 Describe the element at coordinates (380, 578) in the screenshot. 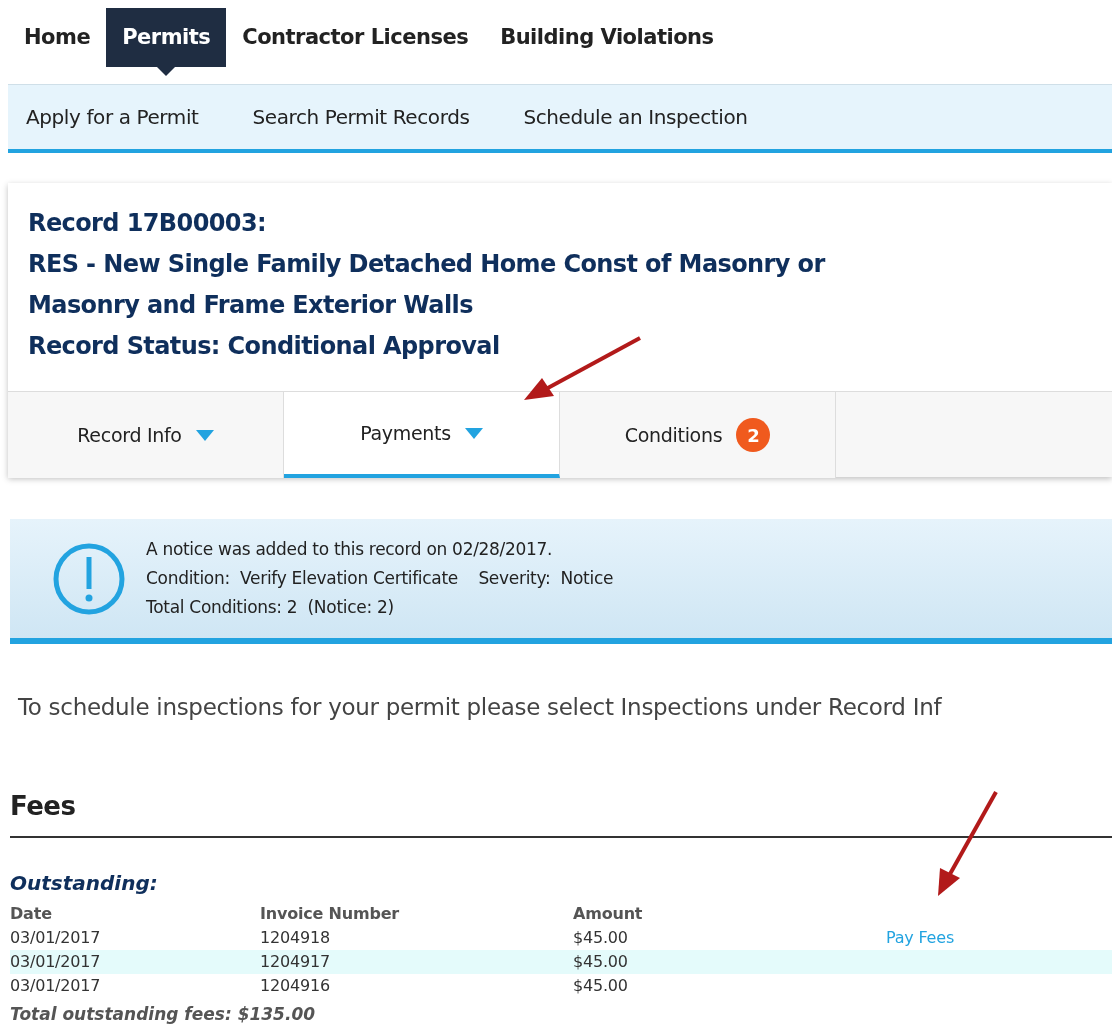

I see `notice-text: Condition: Verify Elevation Certificate Severity: Notice` at that location.